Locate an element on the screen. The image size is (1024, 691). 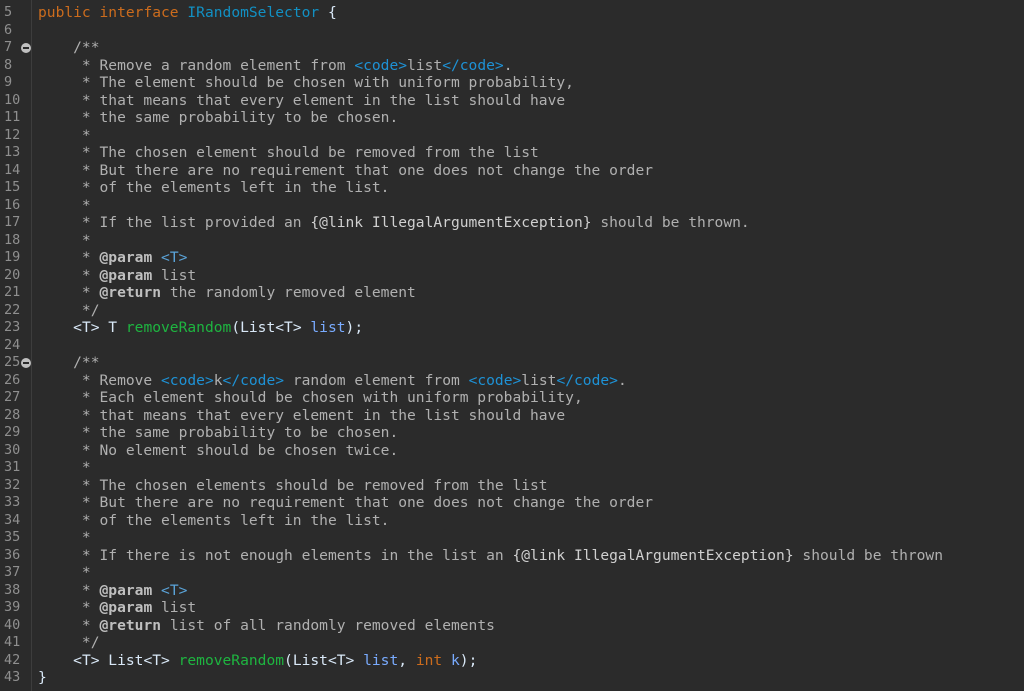
gutter-line-42: 42 is located at coordinates (15, 661).